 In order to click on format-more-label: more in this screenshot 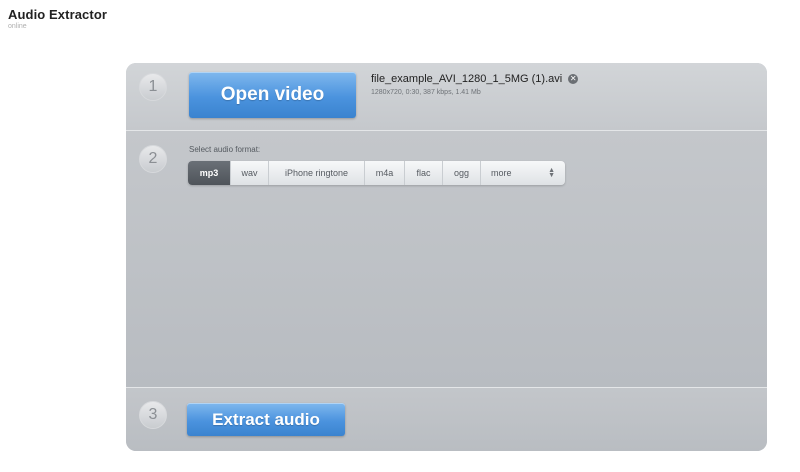, I will do `click(501, 173)`.